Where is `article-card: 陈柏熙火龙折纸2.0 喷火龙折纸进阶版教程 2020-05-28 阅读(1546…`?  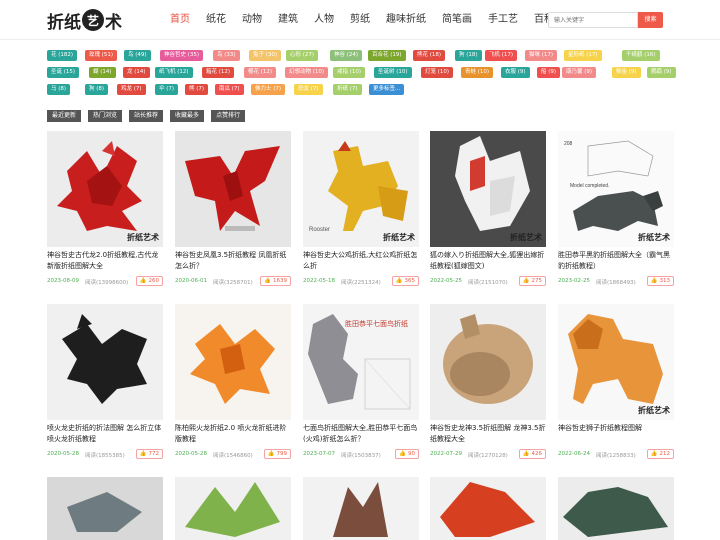
article-card: 陈柏熙火龙折纸2.0 喷火龙折纸进阶版教程 2020-05-28 阅读(1546… is located at coordinates (233, 382).